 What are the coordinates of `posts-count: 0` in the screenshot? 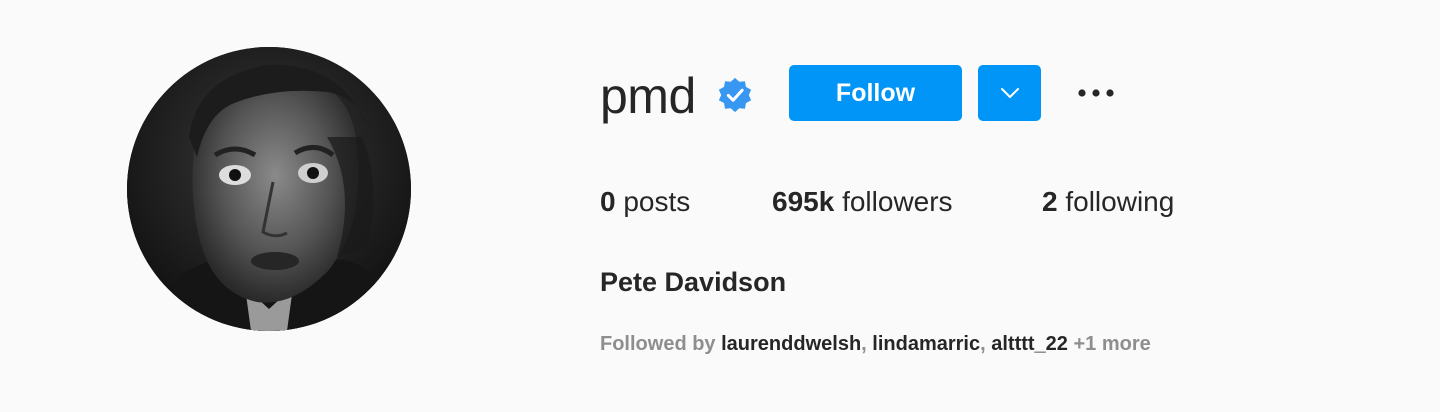 It's located at (608, 201).